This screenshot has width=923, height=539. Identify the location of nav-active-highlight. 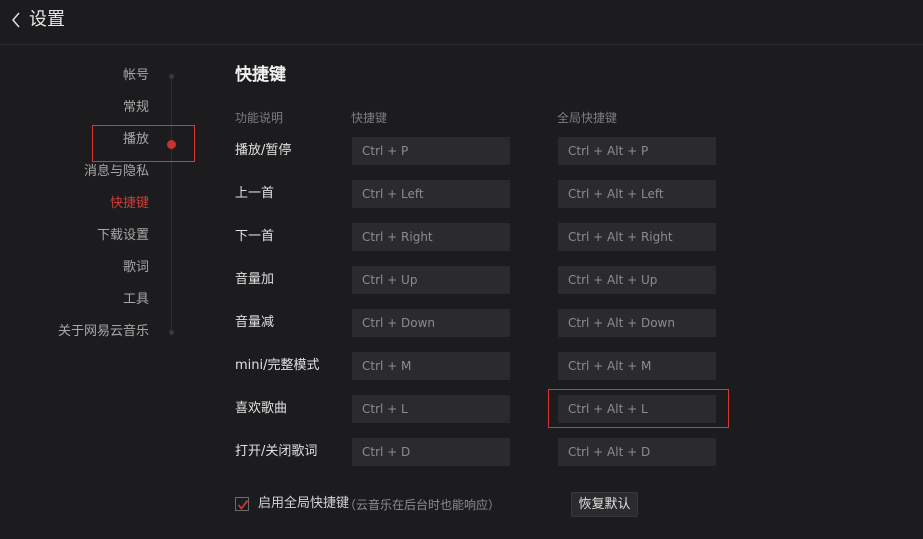
(143, 143).